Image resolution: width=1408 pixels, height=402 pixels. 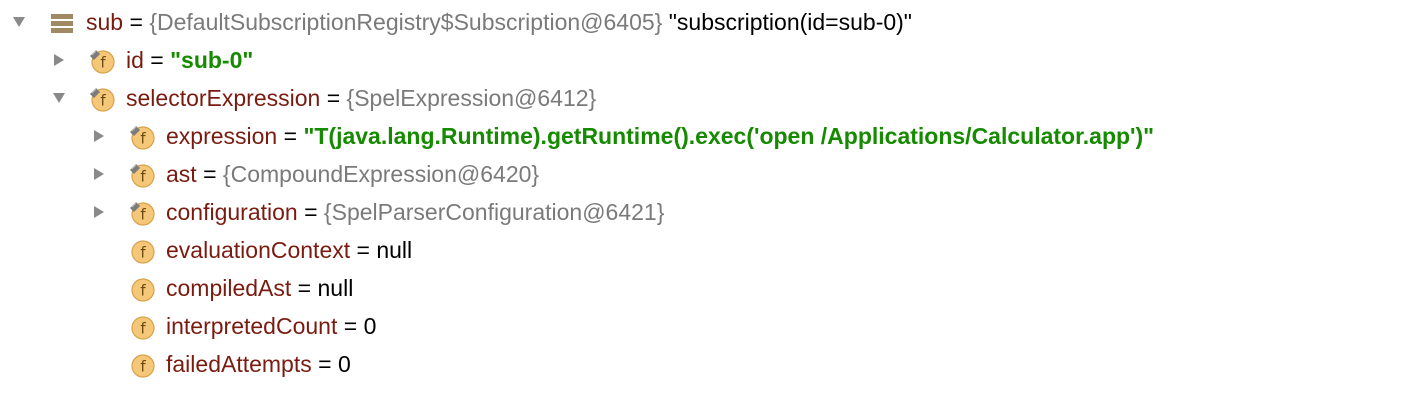 What do you see at coordinates (704, 250) in the screenshot?
I see `tree-row-evaluationContext: f evaluationContext = null` at bounding box center [704, 250].